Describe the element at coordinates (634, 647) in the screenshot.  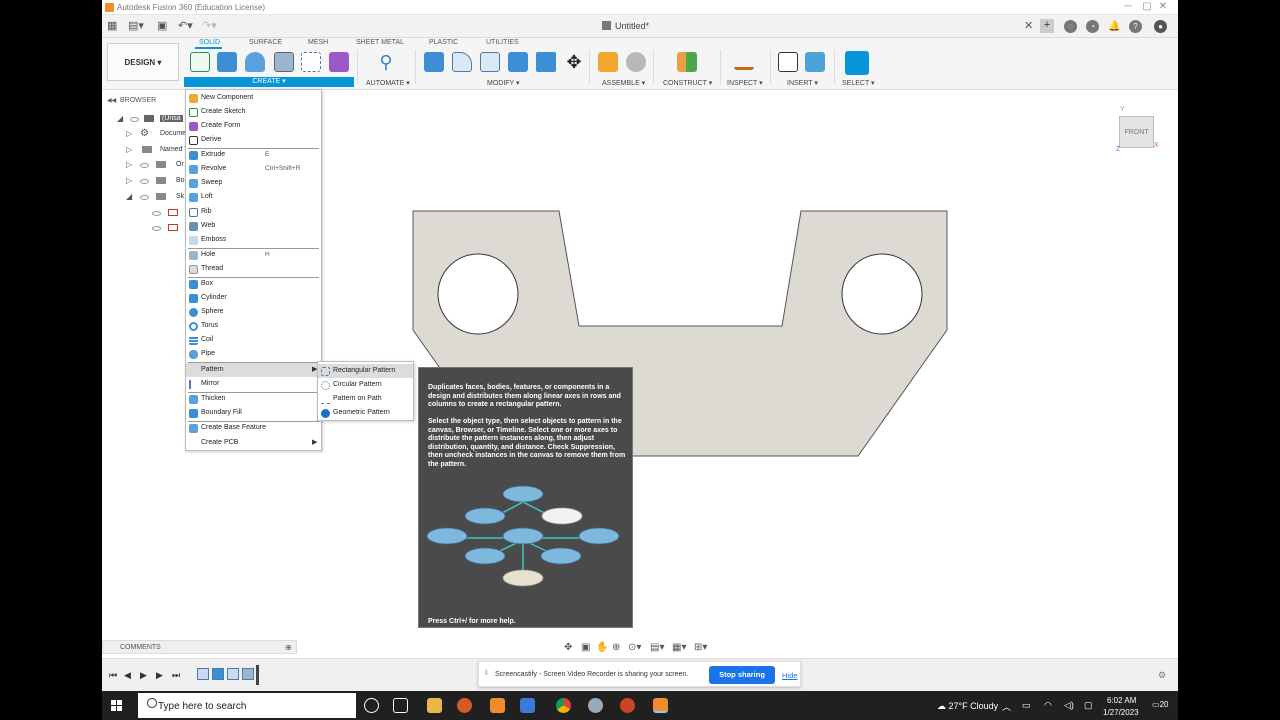
I see `zoom-window-icon: ⊙▾` at that location.